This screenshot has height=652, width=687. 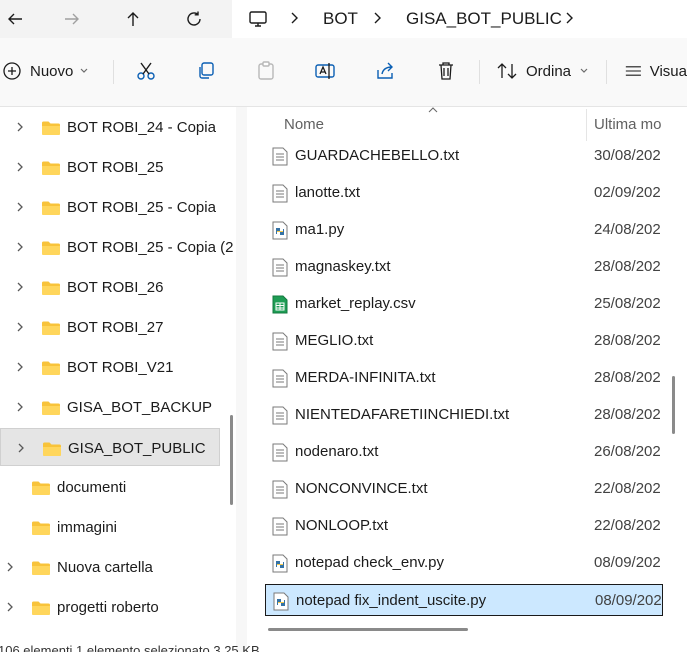 I want to click on sidebar-item: BOT ROBI_25 - Copia (2, so click(x=116, y=247).